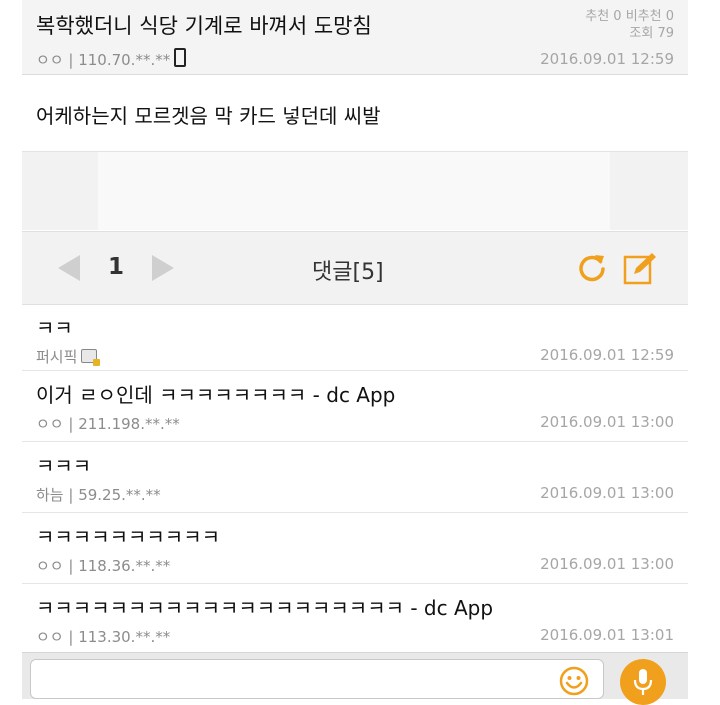  Describe the element at coordinates (103, 637) in the screenshot. I see `comment-author: ㅇㅇ | 113.30.**.**` at that location.